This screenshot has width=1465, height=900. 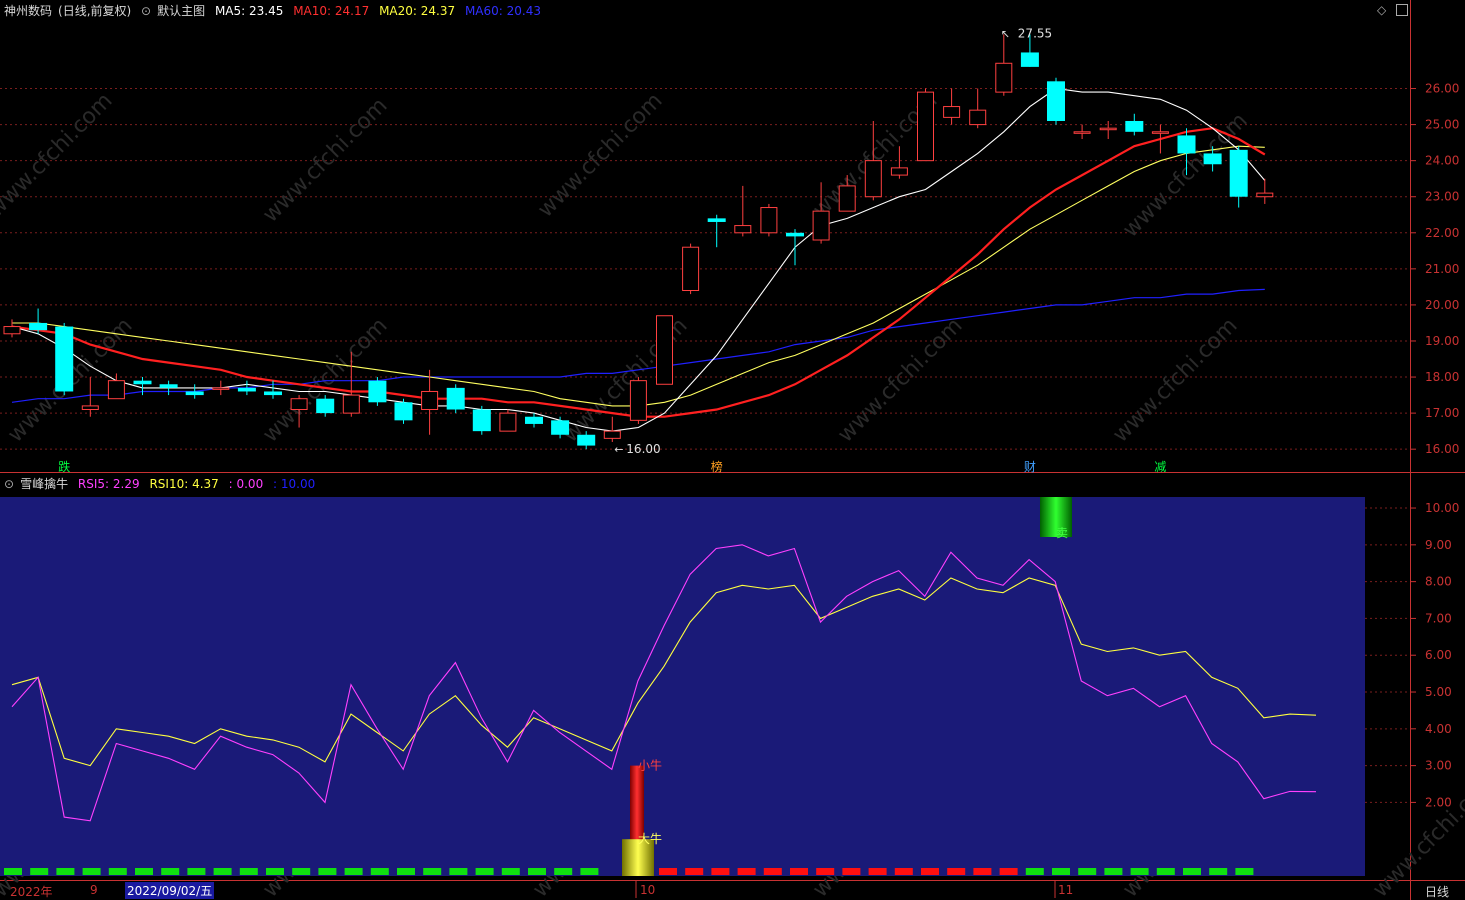 I want to click on template-dropdown-icon: ⊙, so click(x=146, y=11).